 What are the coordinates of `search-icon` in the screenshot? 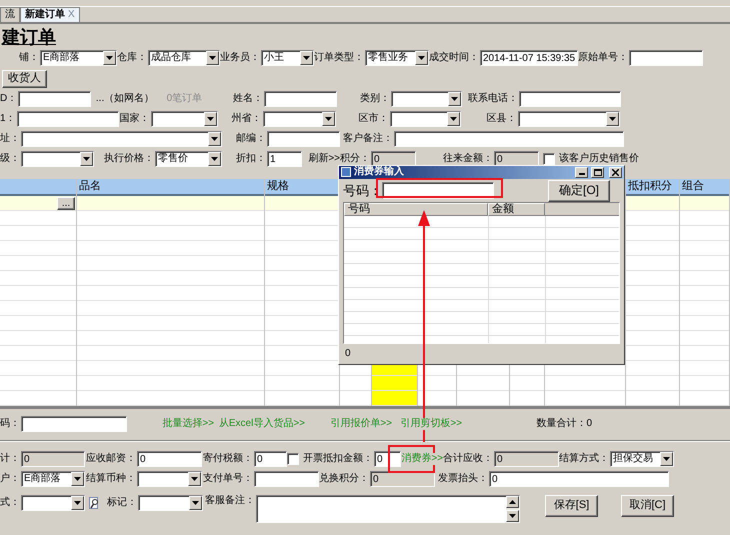 It's located at (94, 503).